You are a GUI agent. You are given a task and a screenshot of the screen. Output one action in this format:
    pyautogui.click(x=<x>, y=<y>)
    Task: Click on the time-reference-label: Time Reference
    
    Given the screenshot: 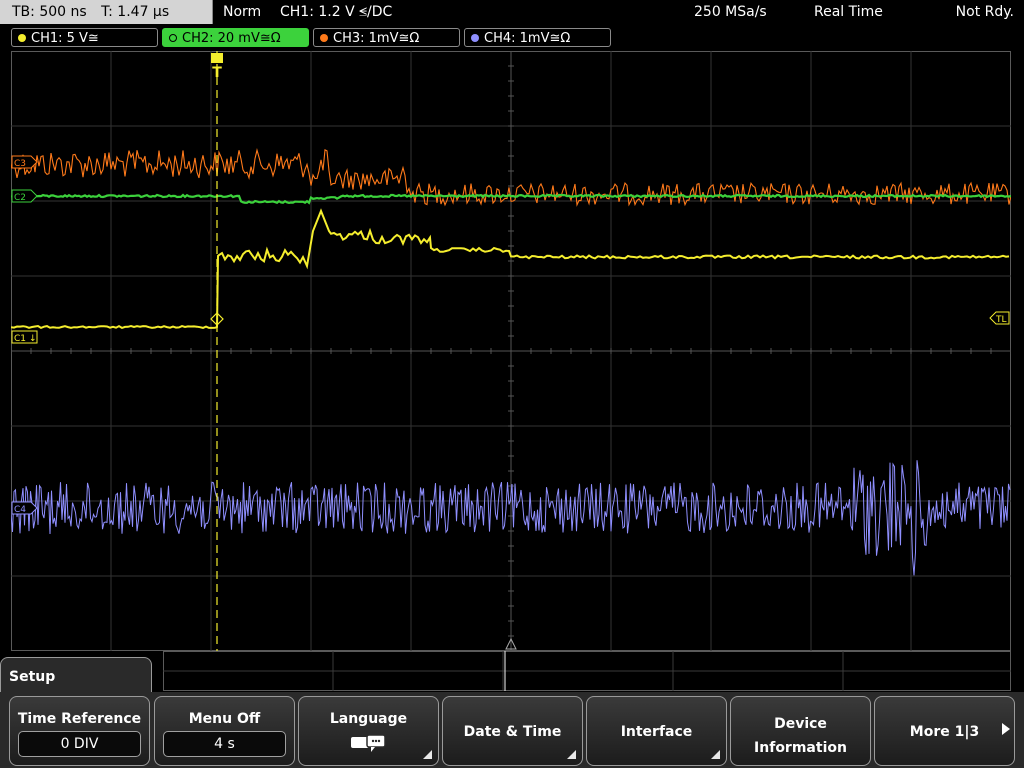 What is the action you would take?
    pyautogui.click(x=79, y=719)
    